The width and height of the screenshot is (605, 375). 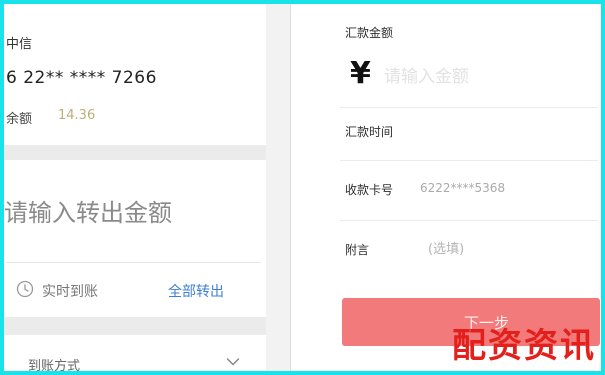 I want to click on amount-label: 汇款金额, so click(x=369, y=33).